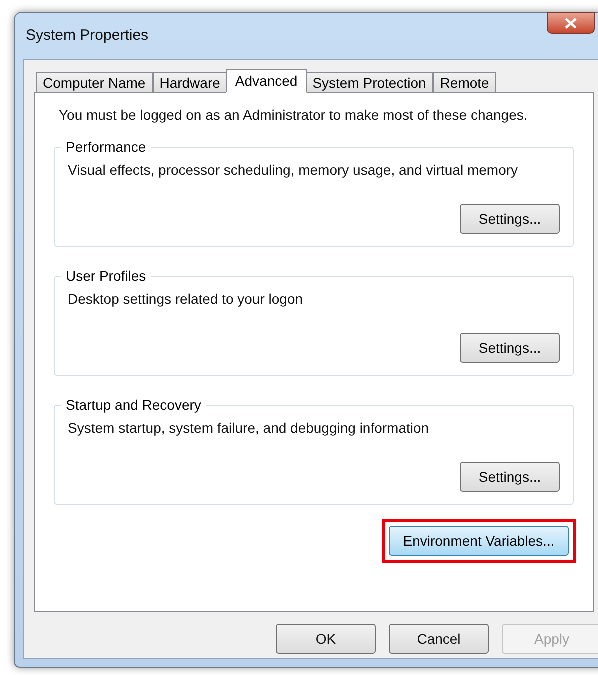 This screenshot has width=598, height=675. I want to click on dialog-button: Cancel, so click(439, 639).